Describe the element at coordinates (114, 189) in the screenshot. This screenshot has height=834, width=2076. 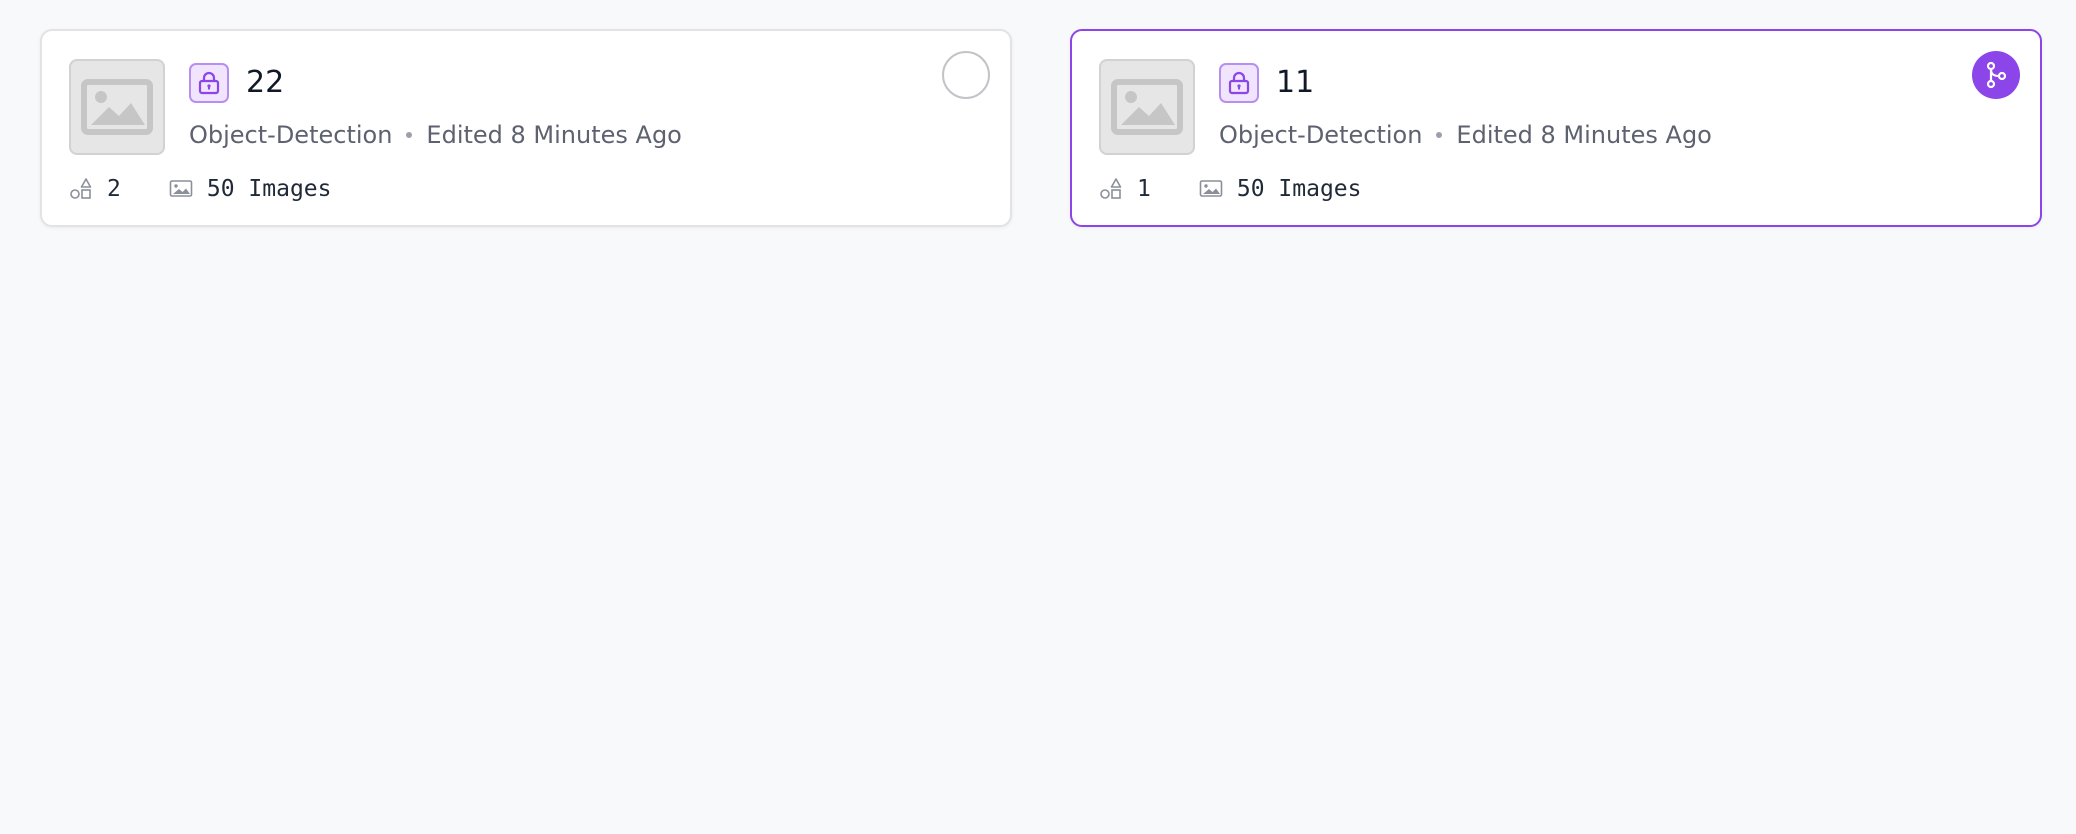
I see `classes-count: 2` at that location.